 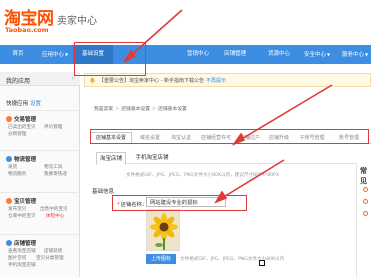 What do you see at coordinates (155, 34) in the screenshot?
I see `annotation-arrow-nav` at bounding box center [155, 34].